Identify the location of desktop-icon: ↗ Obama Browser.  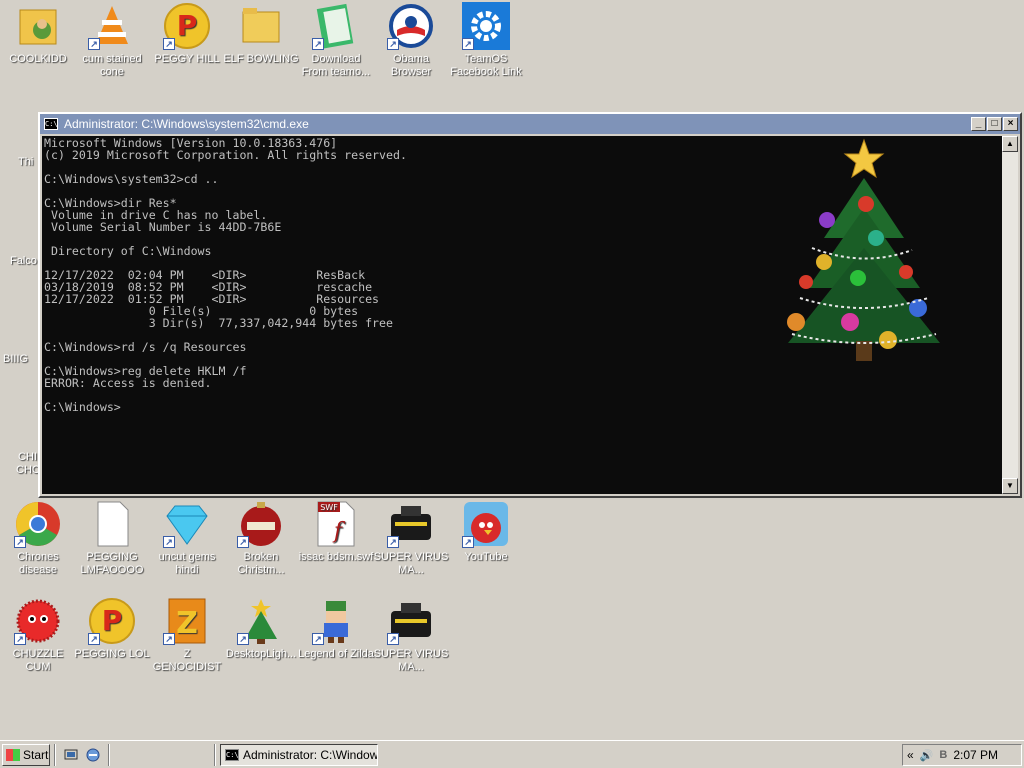
(411, 40).